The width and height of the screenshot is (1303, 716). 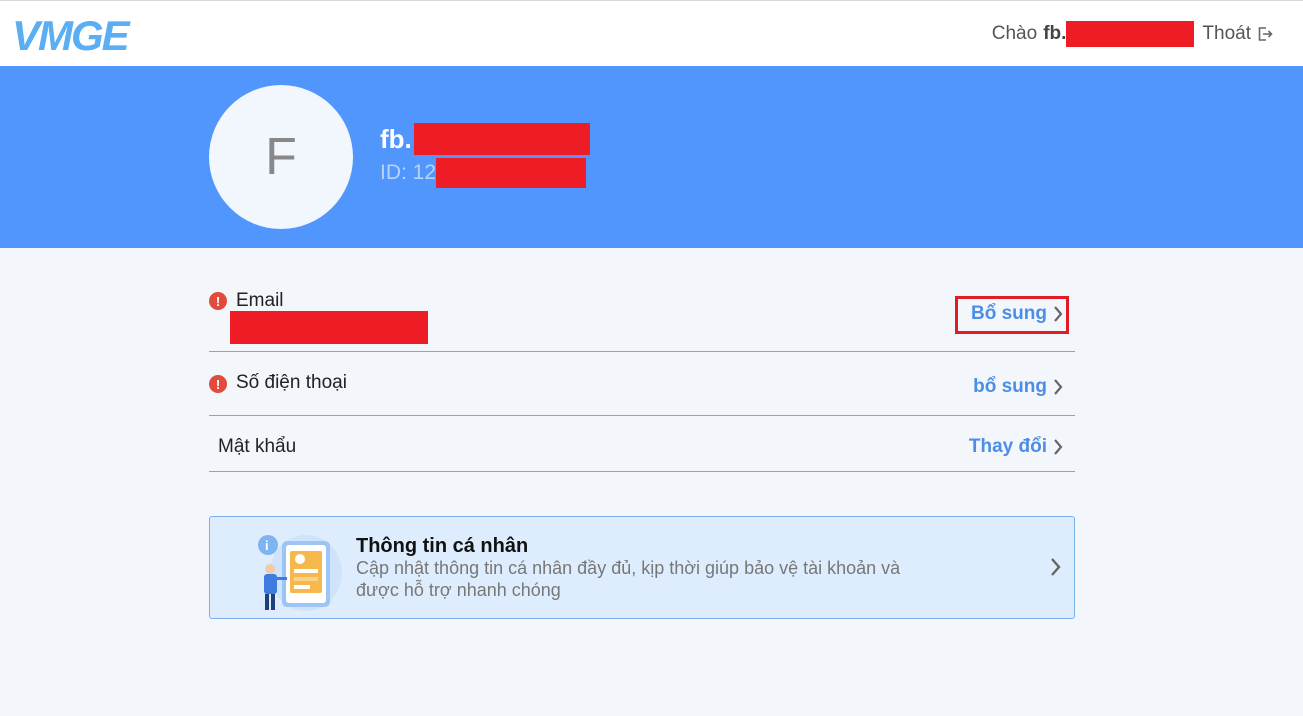 What do you see at coordinates (257, 446) in the screenshot?
I see `password-label: Mật khẩu` at bounding box center [257, 446].